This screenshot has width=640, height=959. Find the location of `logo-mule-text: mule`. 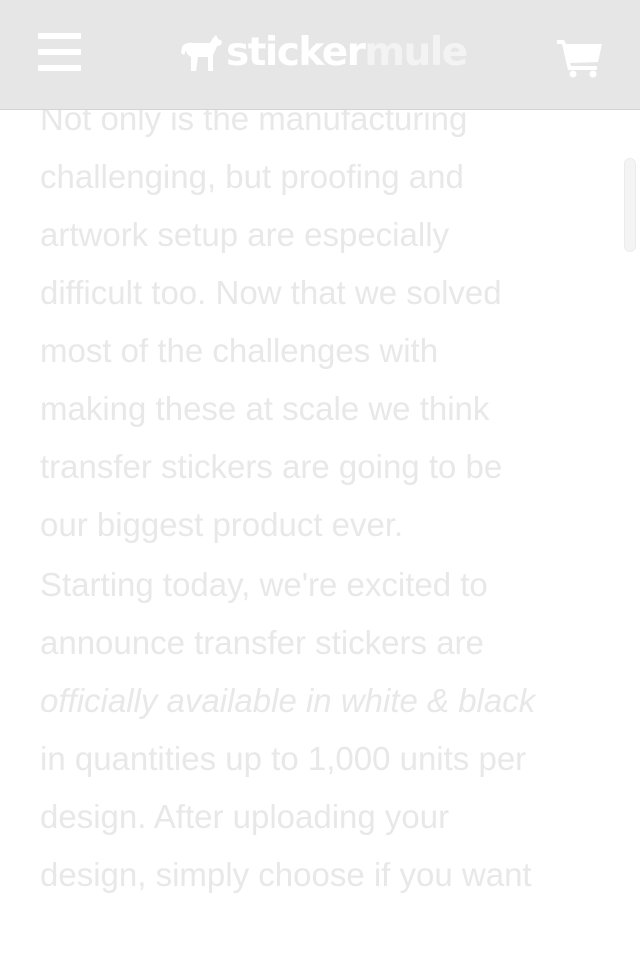

logo-mule-text: mule is located at coordinates (416, 52).